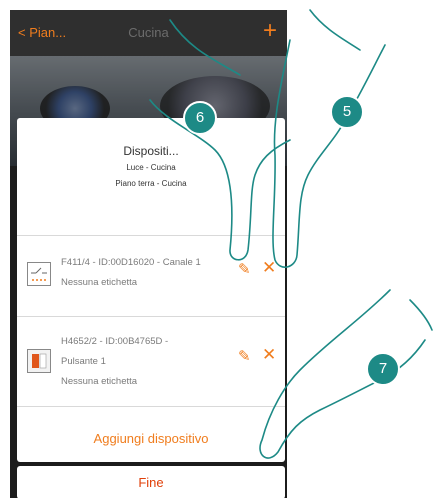 This screenshot has height=502, width=434. Describe the element at coordinates (383, 369) in the screenshot. I see `step-badge-7: 7` at that location.